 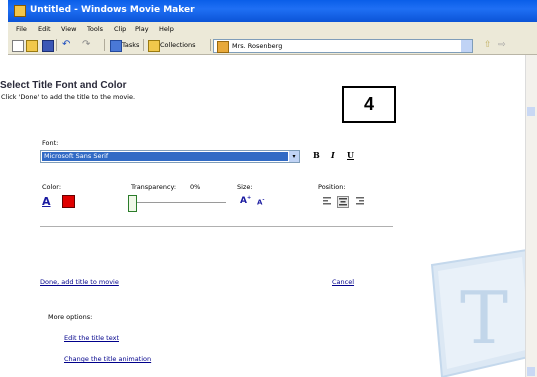 What do you see at coordinates (223, 47) in the screenshot?
I see `collection-folder-icon` at bounding box center [223, 47].